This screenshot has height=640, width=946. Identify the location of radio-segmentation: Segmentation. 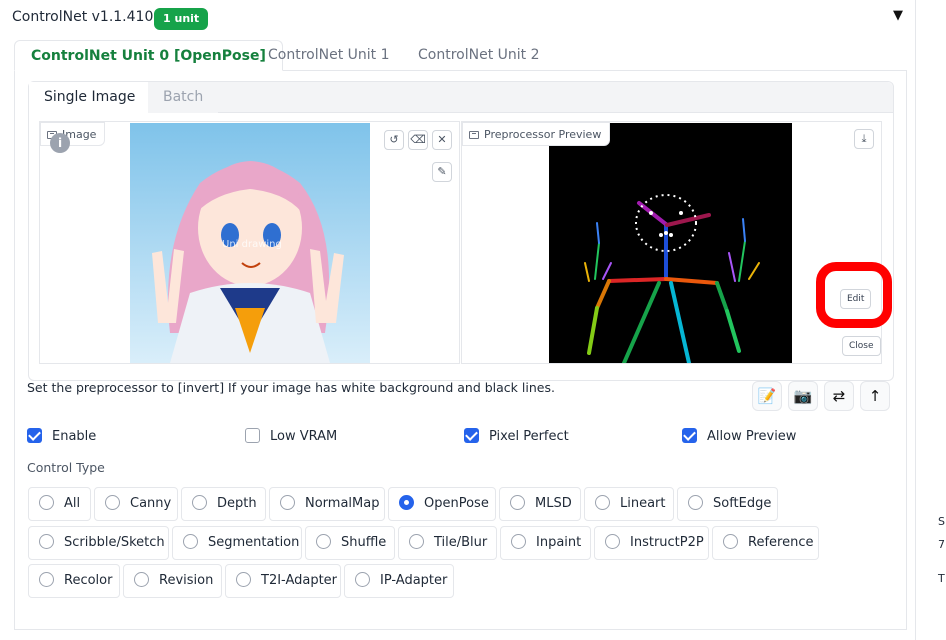
(237, 543).